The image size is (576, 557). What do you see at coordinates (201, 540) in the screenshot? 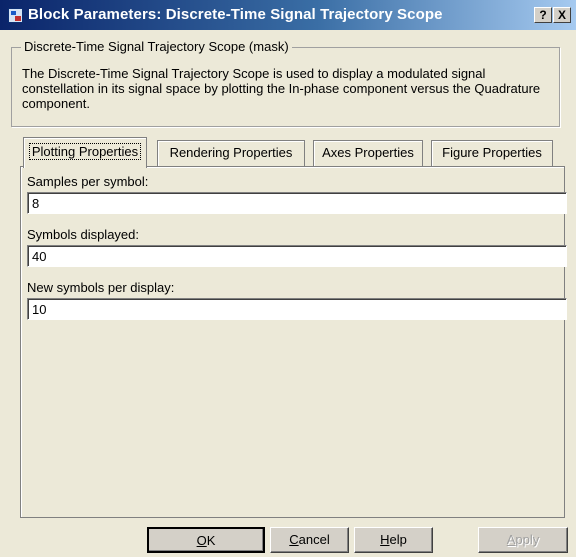
I see `ok-accel: O` at bounding box center [201, 540].